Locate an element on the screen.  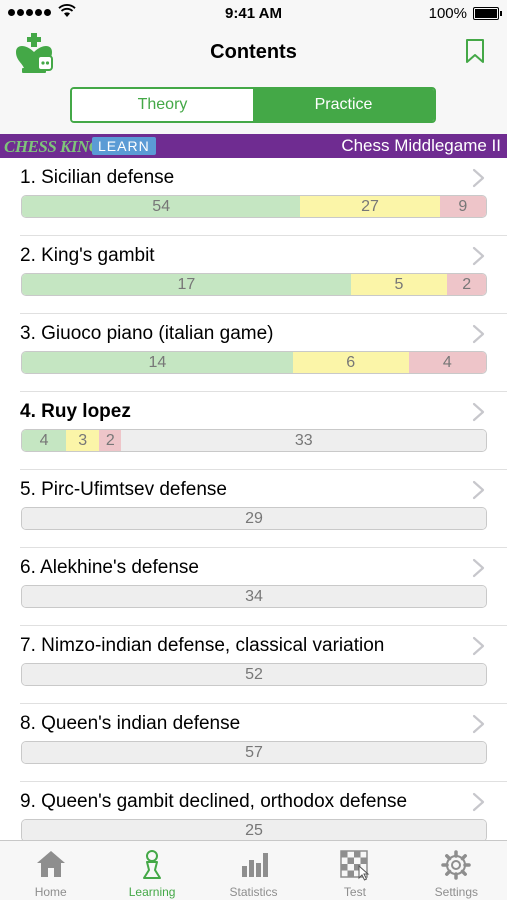
progress-bar: 4 3 2 33 is located at coordinates (254, 440).